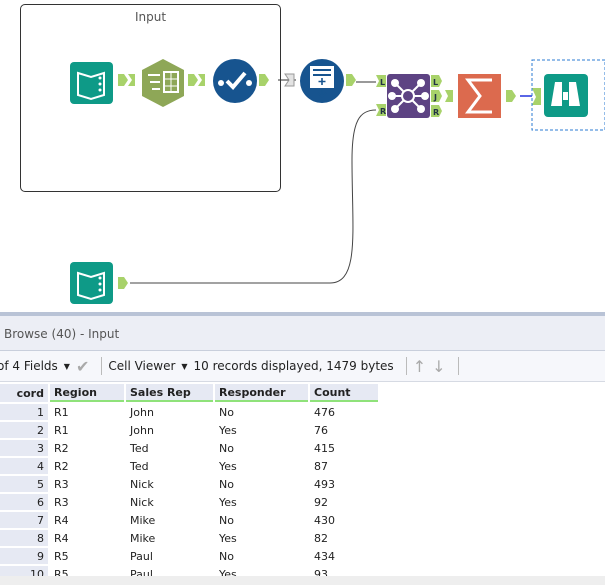 This screenshot has height=585, width=605. Describe the element at coordinates (344, 484) in the screenshot. I see `count-cell: 493` at that location.